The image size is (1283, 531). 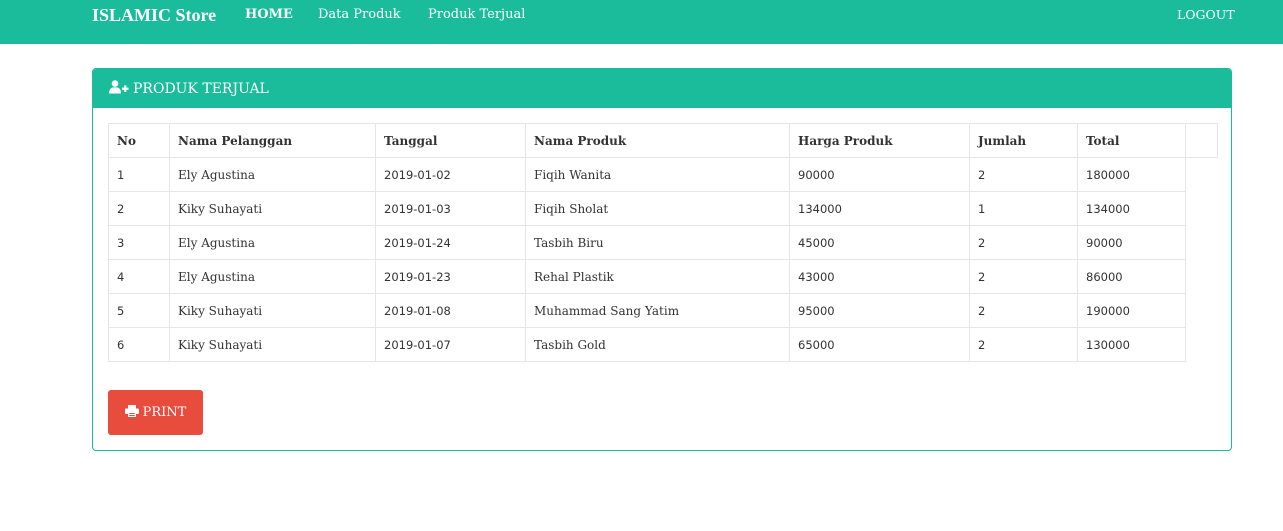 What do you see at coordinates (879, 242) in the screenshot?
I see `cell-harga-produk: 45000` at bounding box center [879, 242].